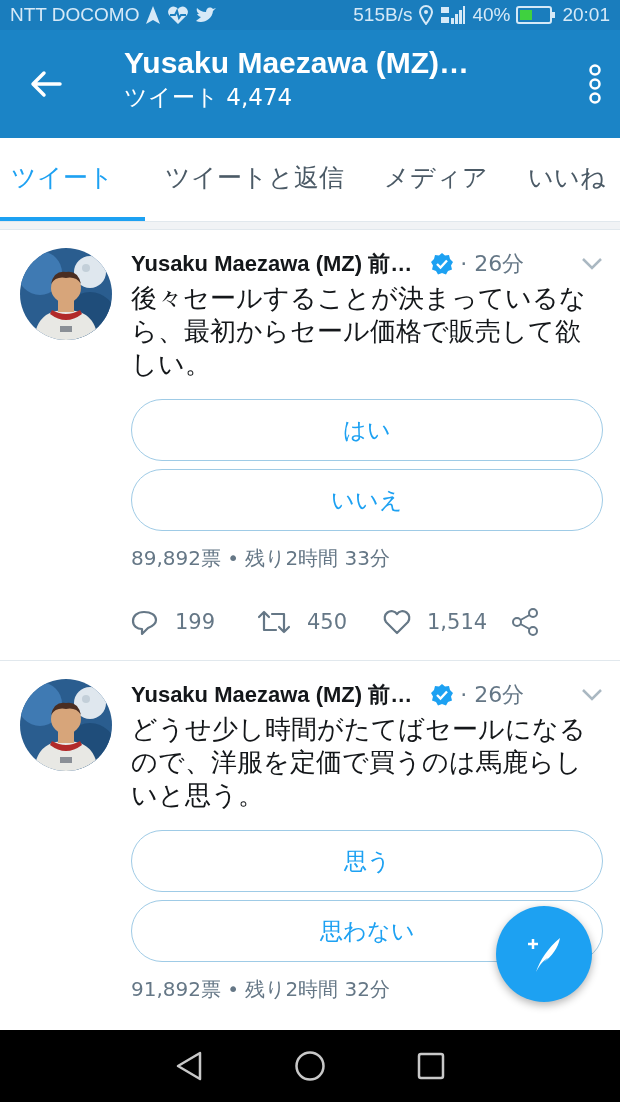  What do you see at coordinates (491, 15) in the screenshot?
I see `battery-percent: 40%` at bounding box center [491, 15].